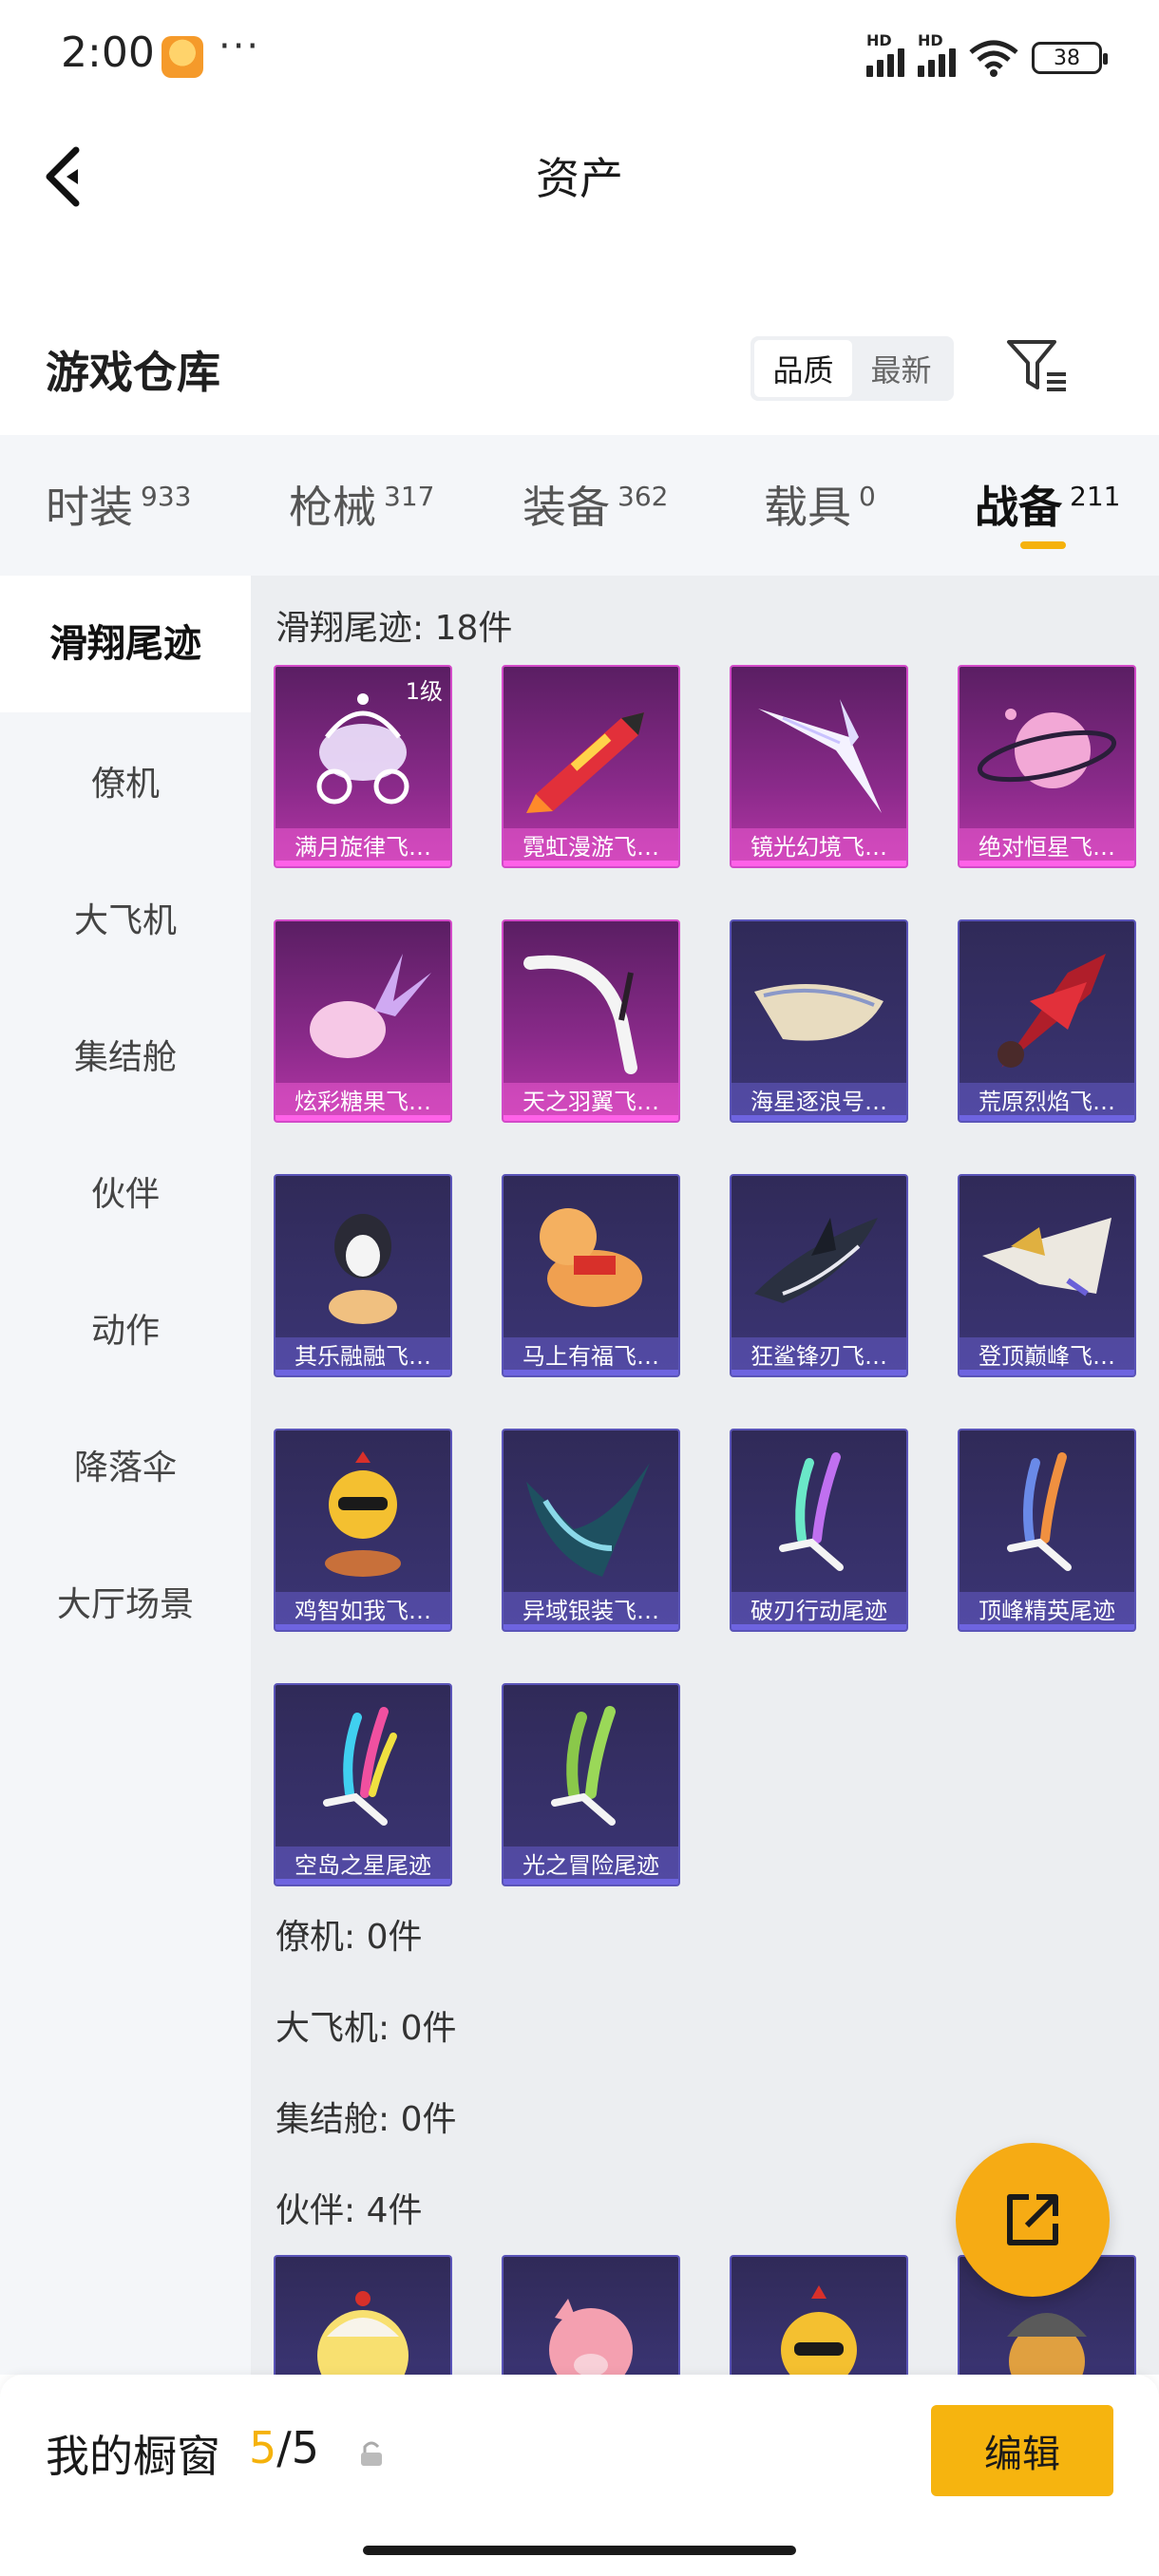 Image resolution: width=1159 pixels, height=2576 pixels. I want to click on shark-icon, so click(816, 1260).